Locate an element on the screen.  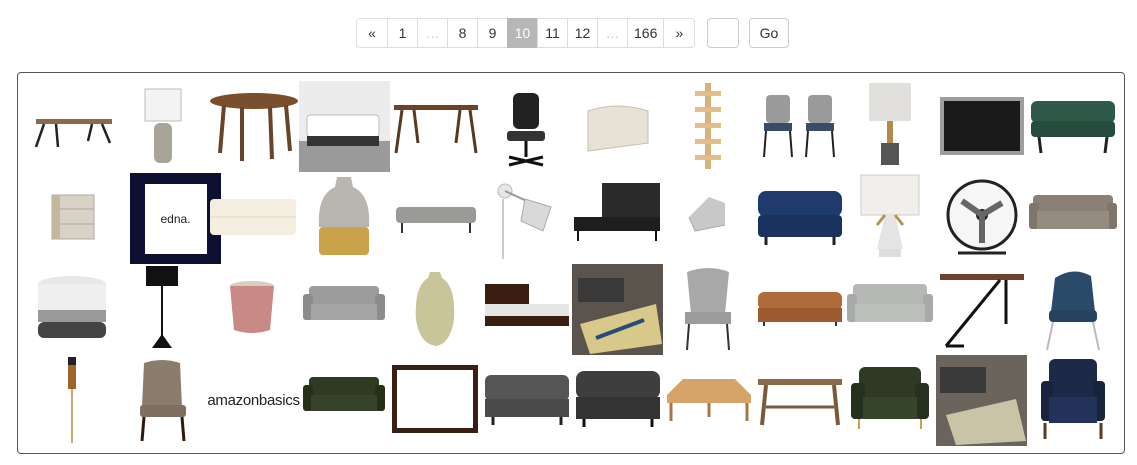
photo-frame-icon: edna. is located at coordinates (175, 218).